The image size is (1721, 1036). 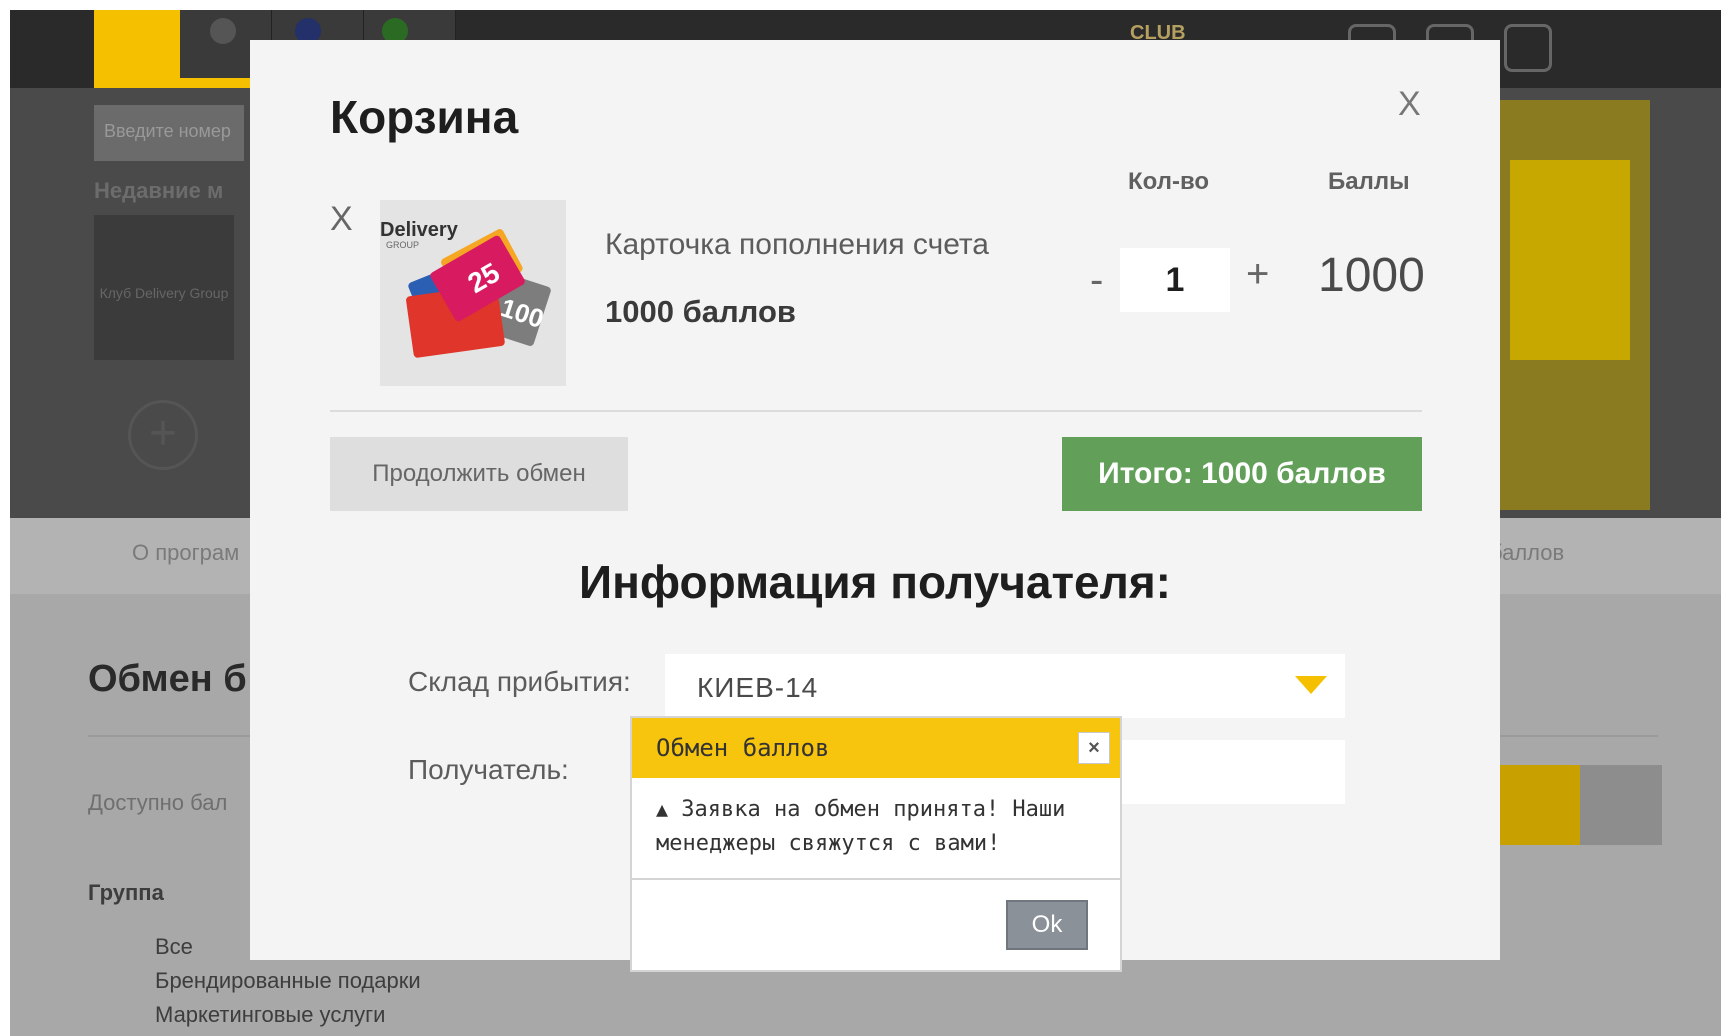 I want to click on list-item: Маркетинговые услуги, so click(x=288, y=1015).